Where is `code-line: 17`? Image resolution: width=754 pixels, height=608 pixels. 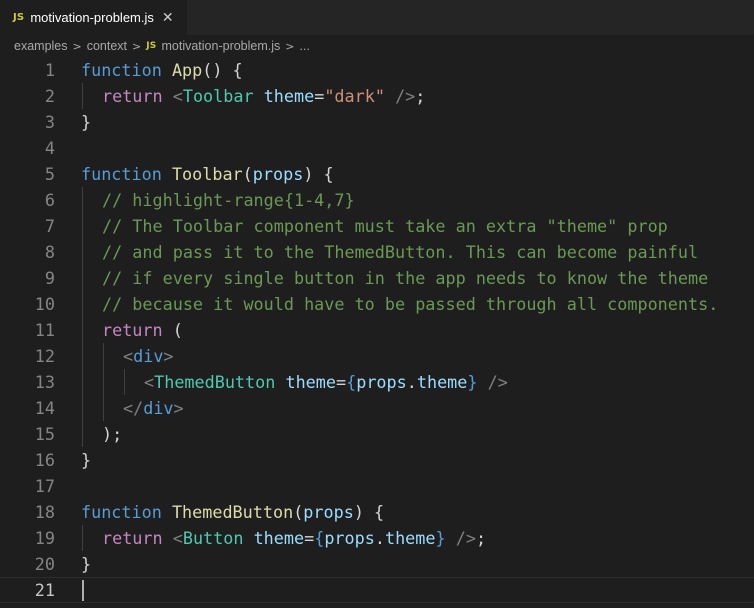
code-line: 17 is located at coordinates (377, 486).